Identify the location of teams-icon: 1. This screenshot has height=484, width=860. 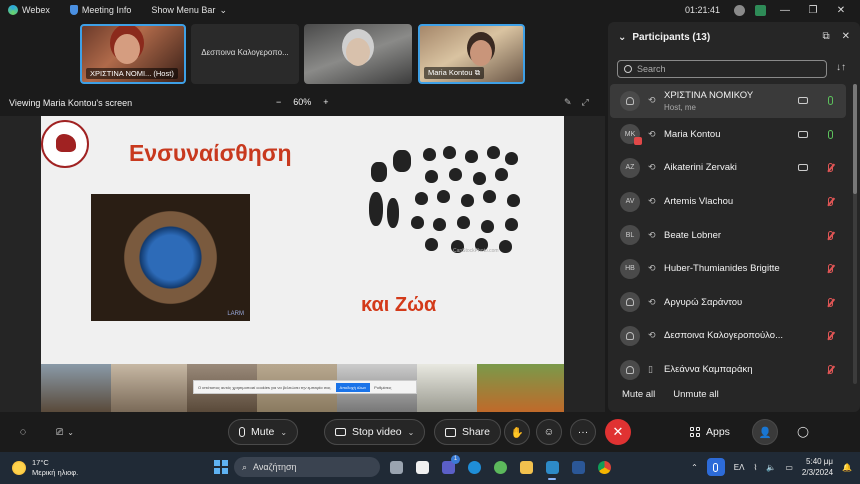
(449, 466).